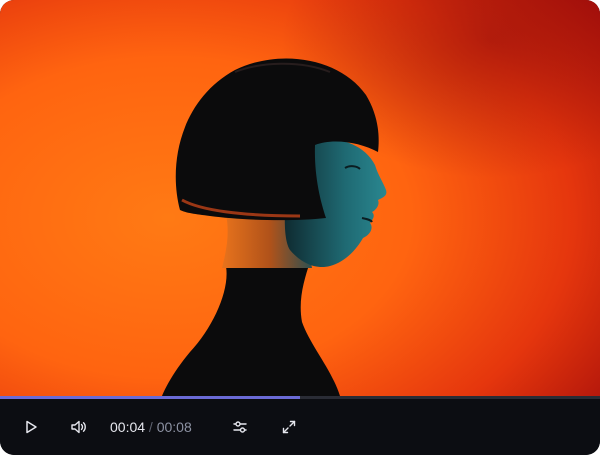  I want to click on settings-button, so click(240, 427).